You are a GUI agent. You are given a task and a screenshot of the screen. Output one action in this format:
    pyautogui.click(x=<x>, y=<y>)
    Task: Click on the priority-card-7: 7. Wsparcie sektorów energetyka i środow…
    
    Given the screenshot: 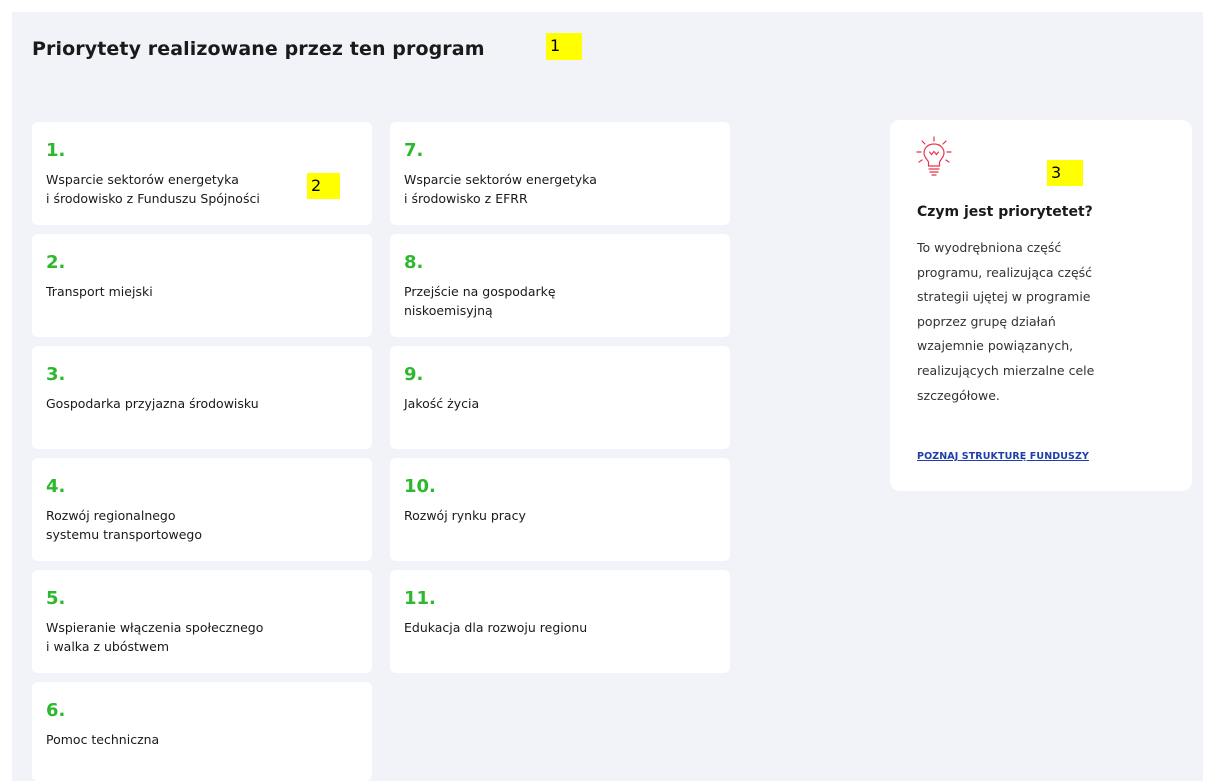 What is the action you would take?
    pyautogui.click(x=560, y=173)
    